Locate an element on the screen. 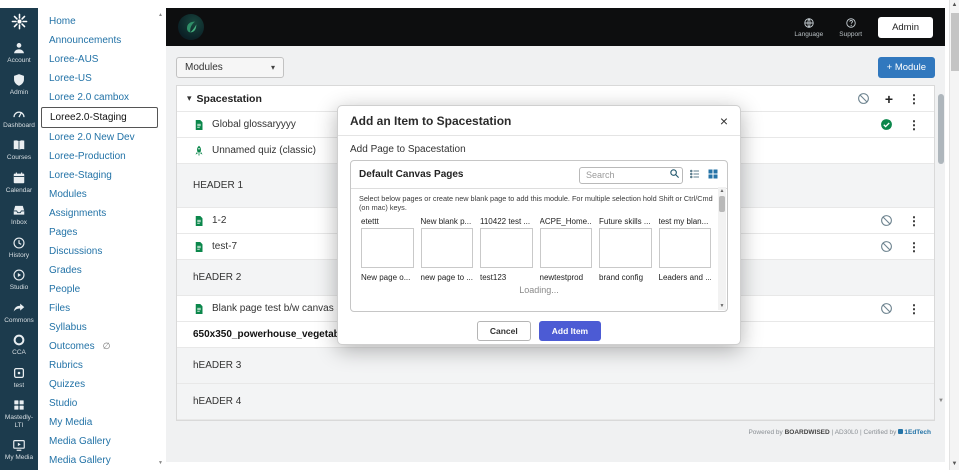  rail-item-label: My Media is located at coordinates (19, 458).